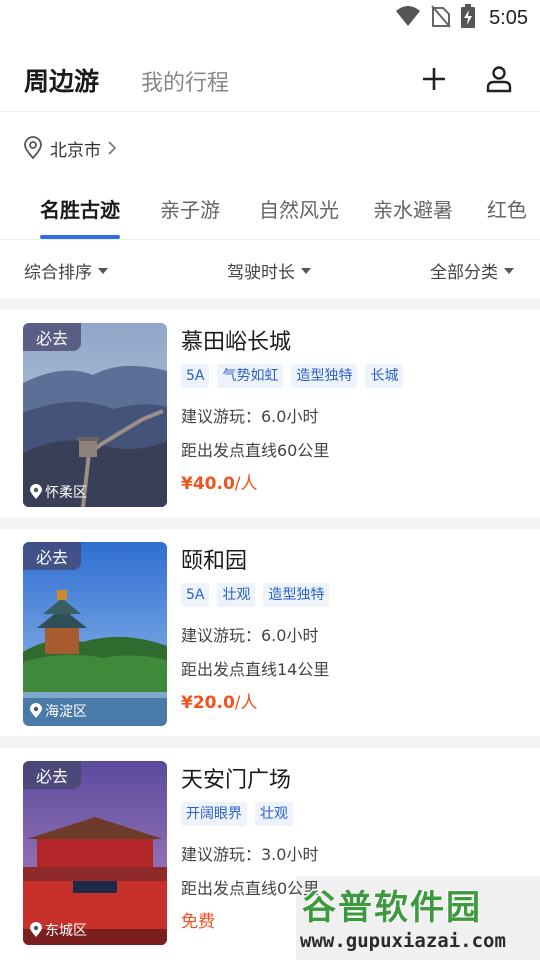 Image resolution: width=540 pixels, height=960 pixels. I want to click on watermark-text: 谷普软件园, so click(392, 908).